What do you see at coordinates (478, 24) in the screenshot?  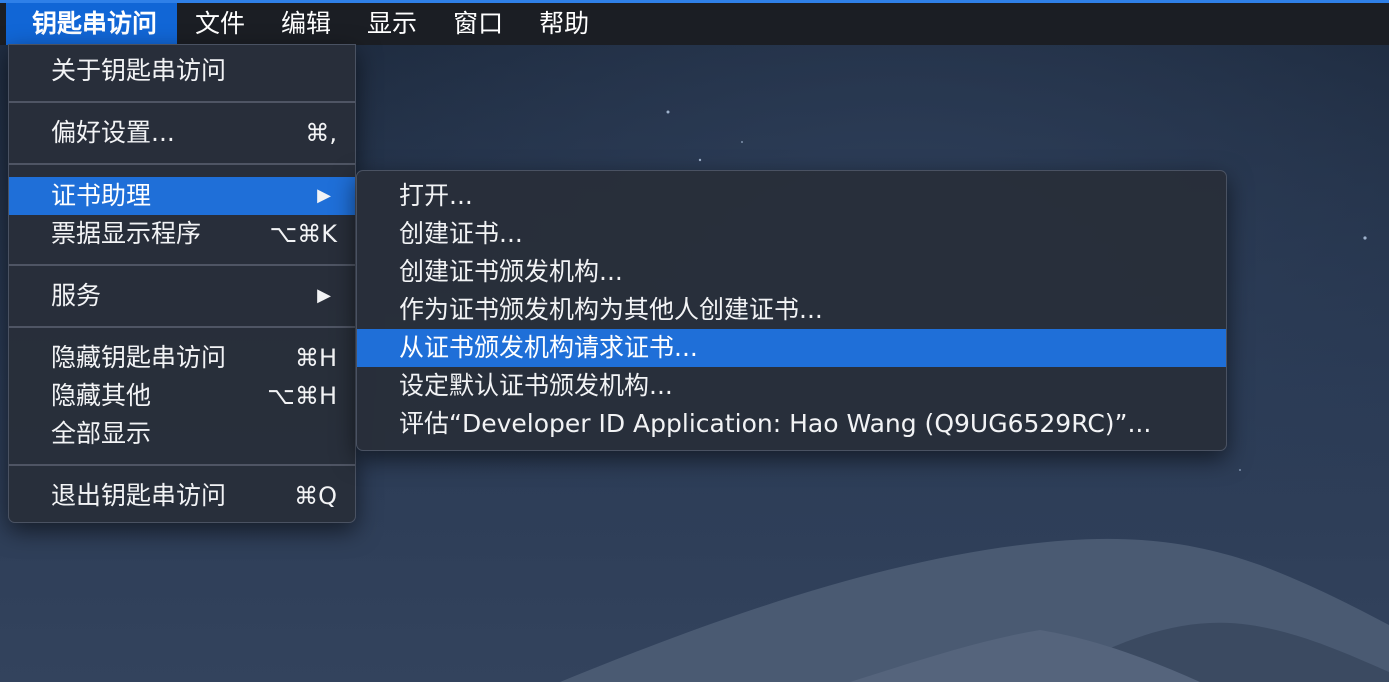 I see `menubar-window: 窗口` at bounding box center [478, 24].